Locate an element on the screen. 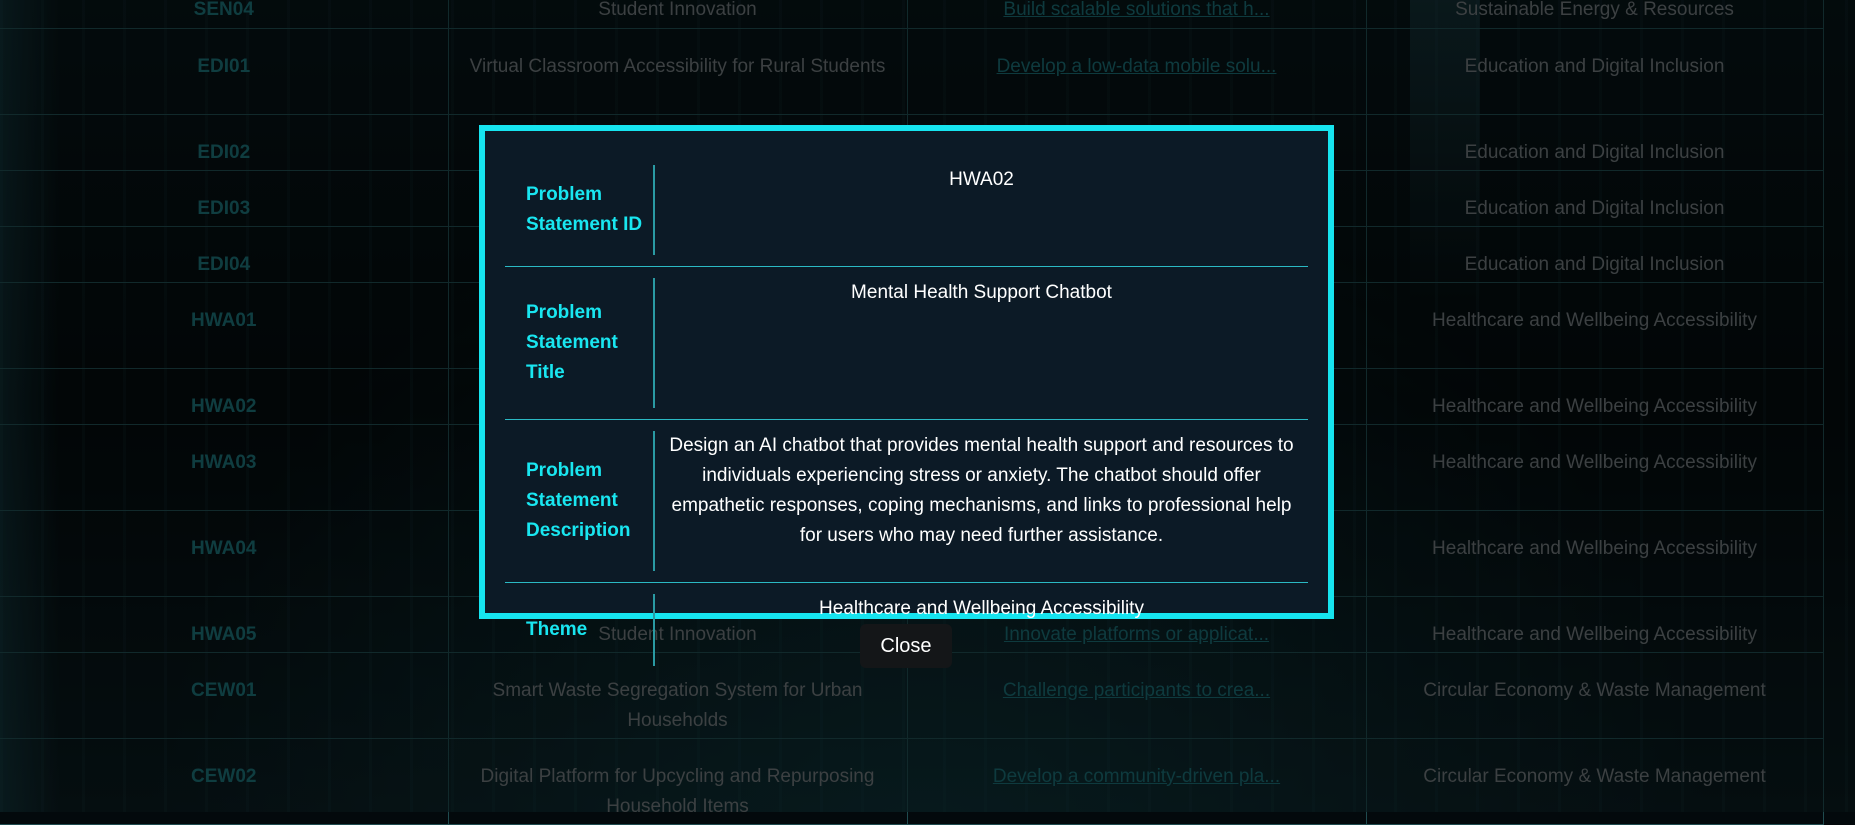  theme-label: Theme is located at coordinates (557, 629).